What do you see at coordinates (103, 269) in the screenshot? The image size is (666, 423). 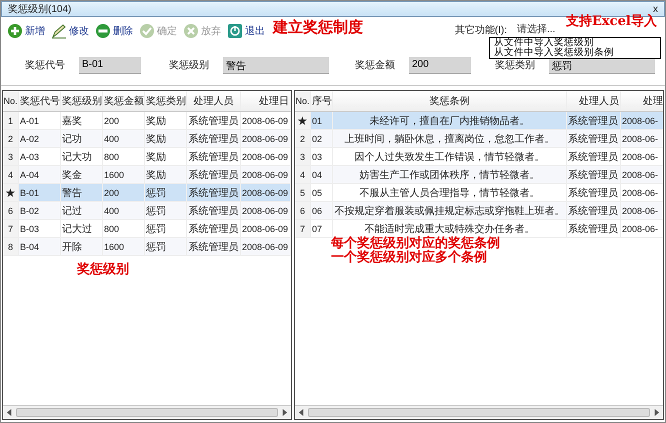 I see `annotation-text: 奖惩级别` at bounding box center [103, 269].